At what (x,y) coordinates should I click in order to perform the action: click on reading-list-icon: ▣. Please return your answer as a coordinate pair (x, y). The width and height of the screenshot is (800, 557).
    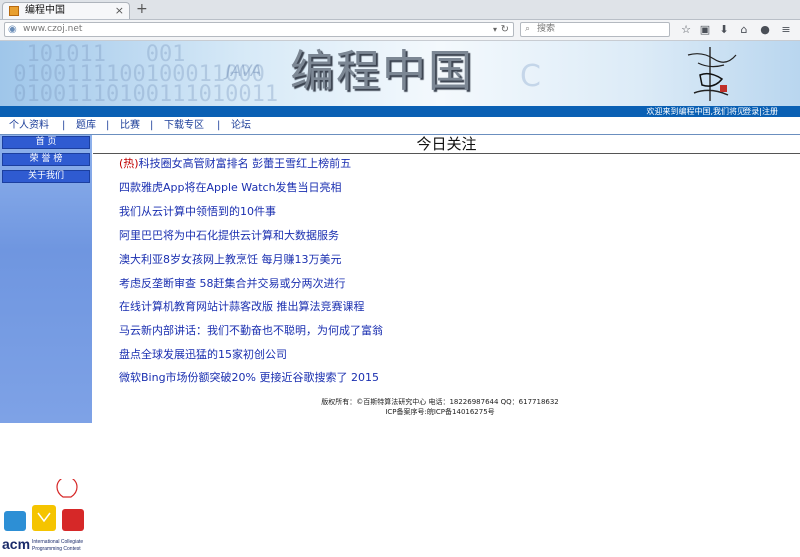
    Looking at the image, I should click on (705, 29).